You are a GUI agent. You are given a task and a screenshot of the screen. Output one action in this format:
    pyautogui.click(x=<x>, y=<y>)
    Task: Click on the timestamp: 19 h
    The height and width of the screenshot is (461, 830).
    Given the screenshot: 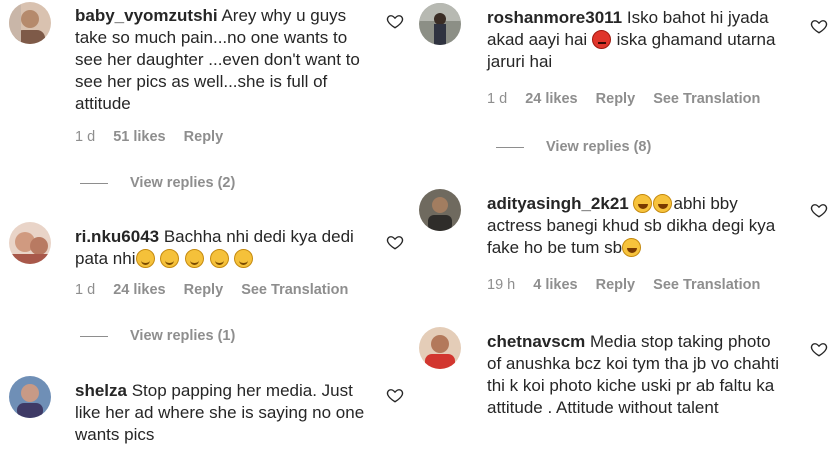 What is the action you would take?
    pyautogui.click(x=501, y=285)
    